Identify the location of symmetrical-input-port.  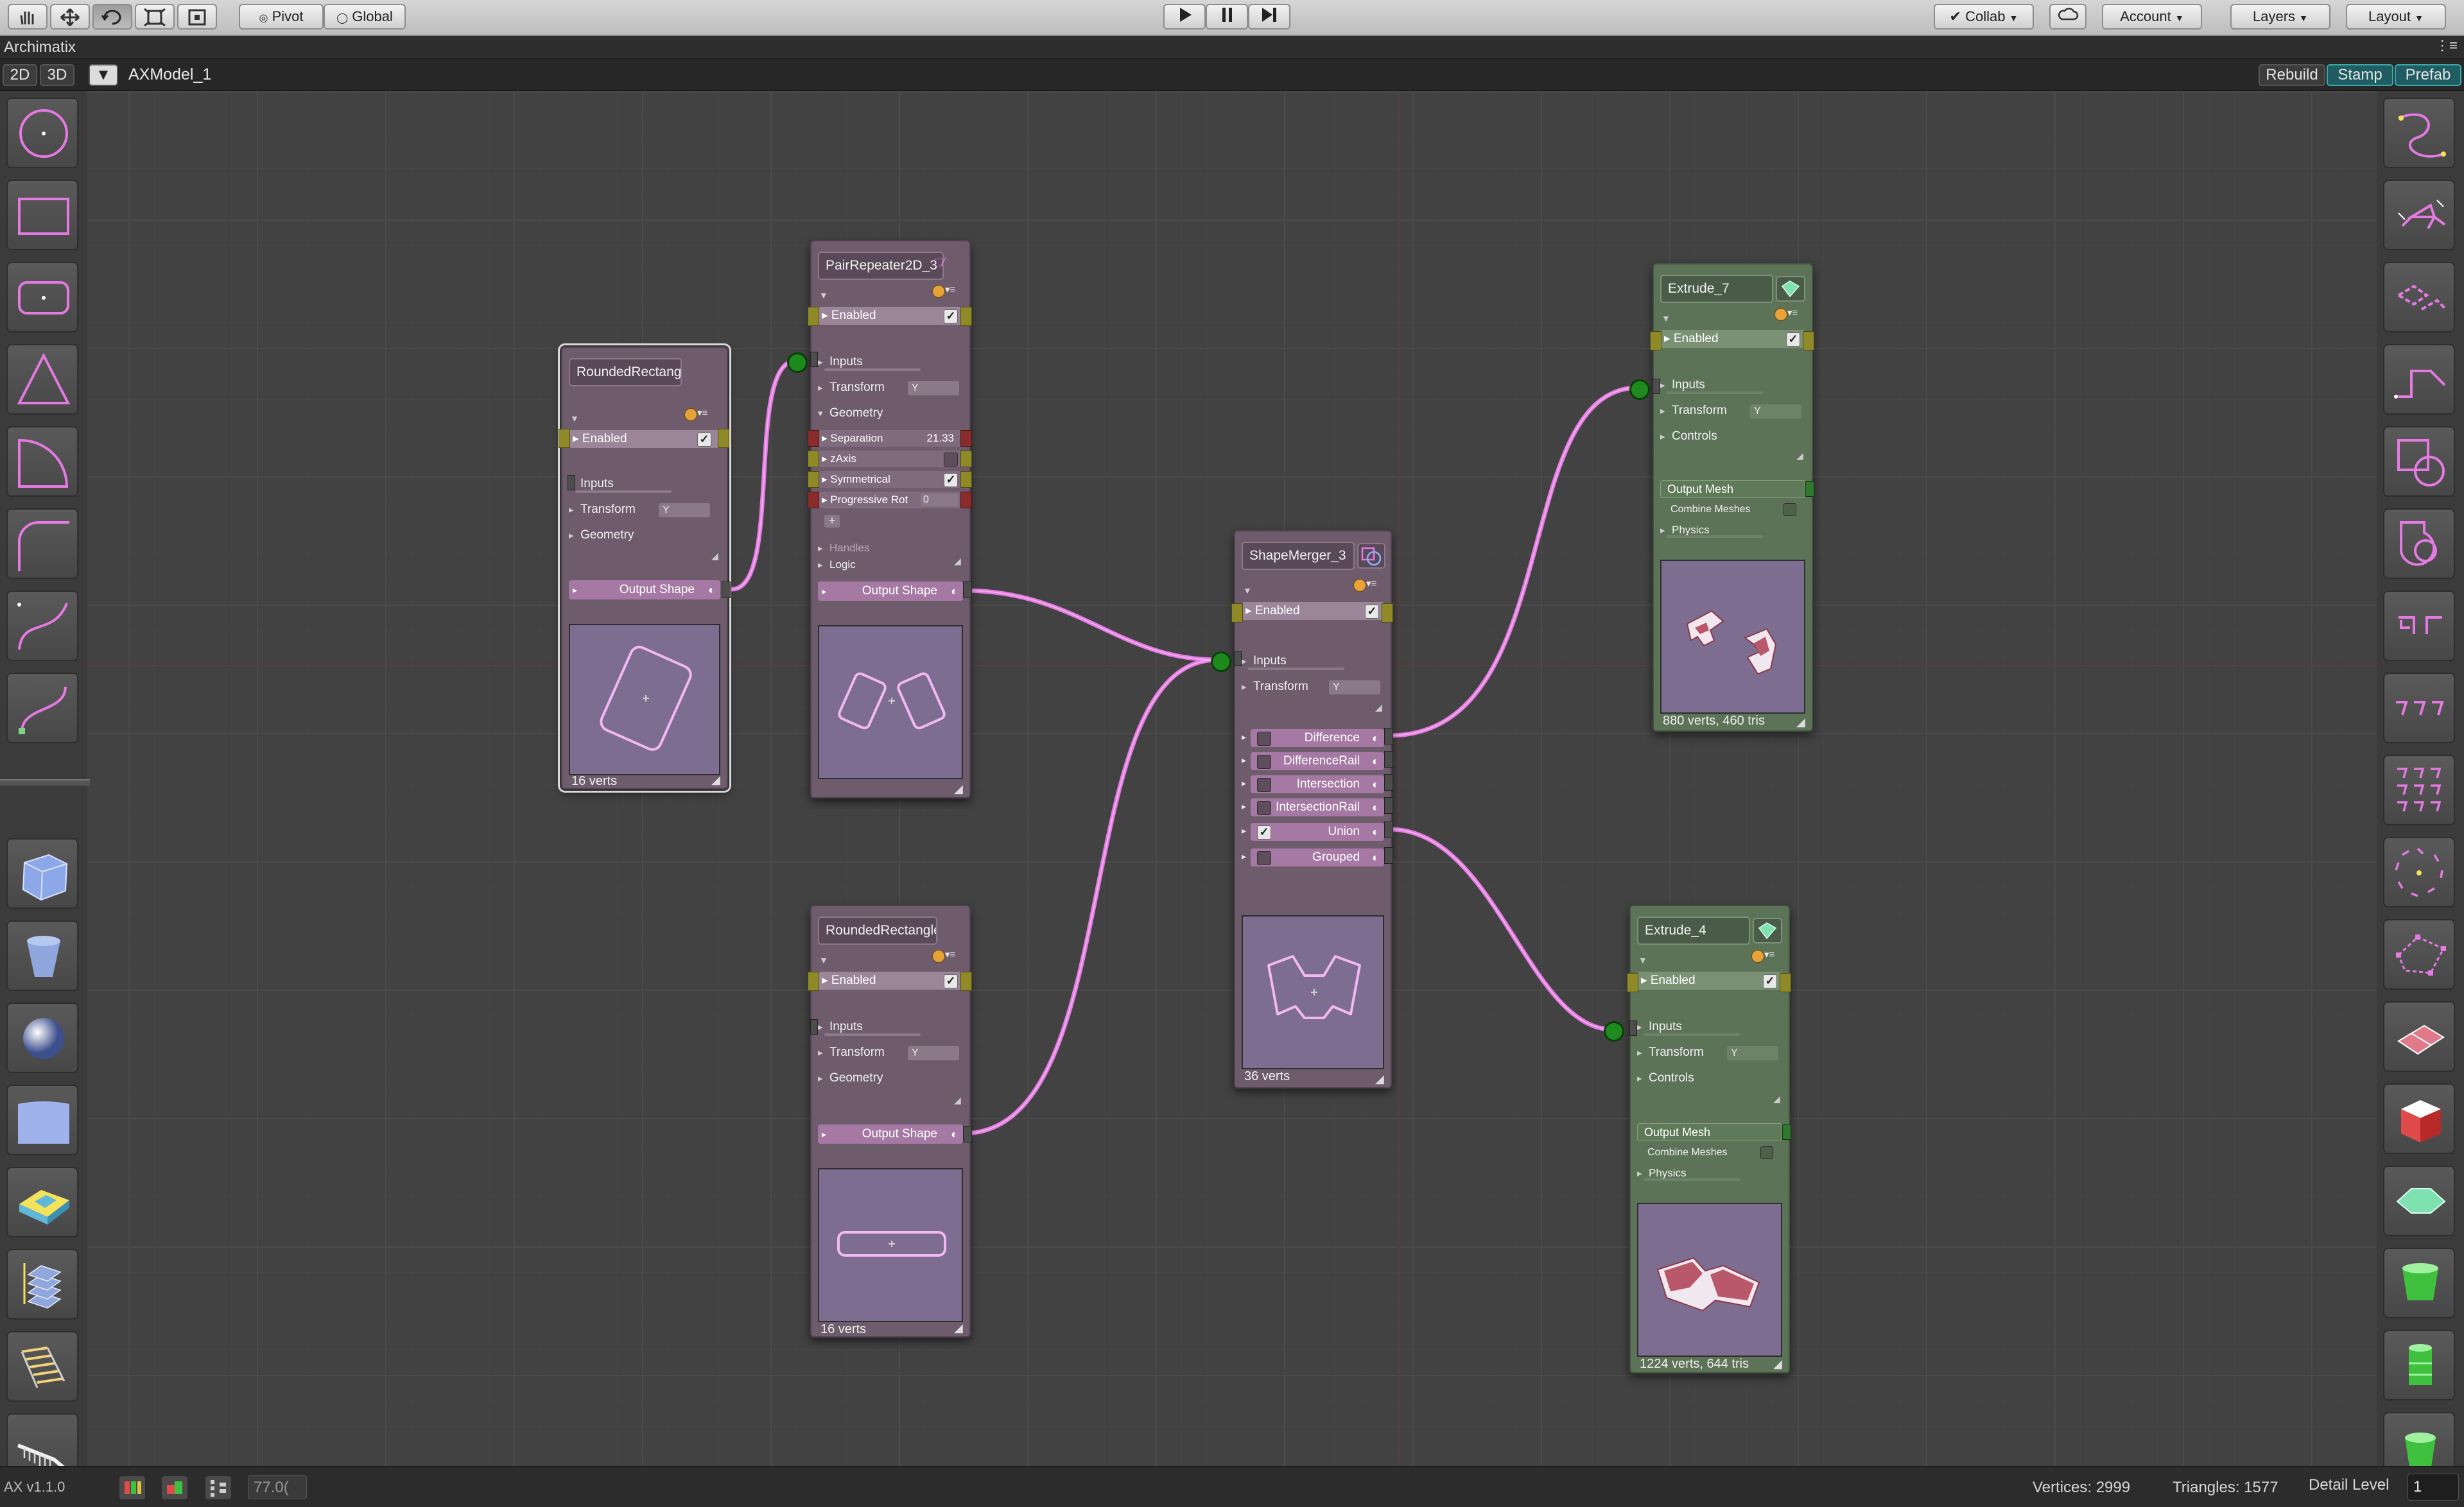
(813, 479).